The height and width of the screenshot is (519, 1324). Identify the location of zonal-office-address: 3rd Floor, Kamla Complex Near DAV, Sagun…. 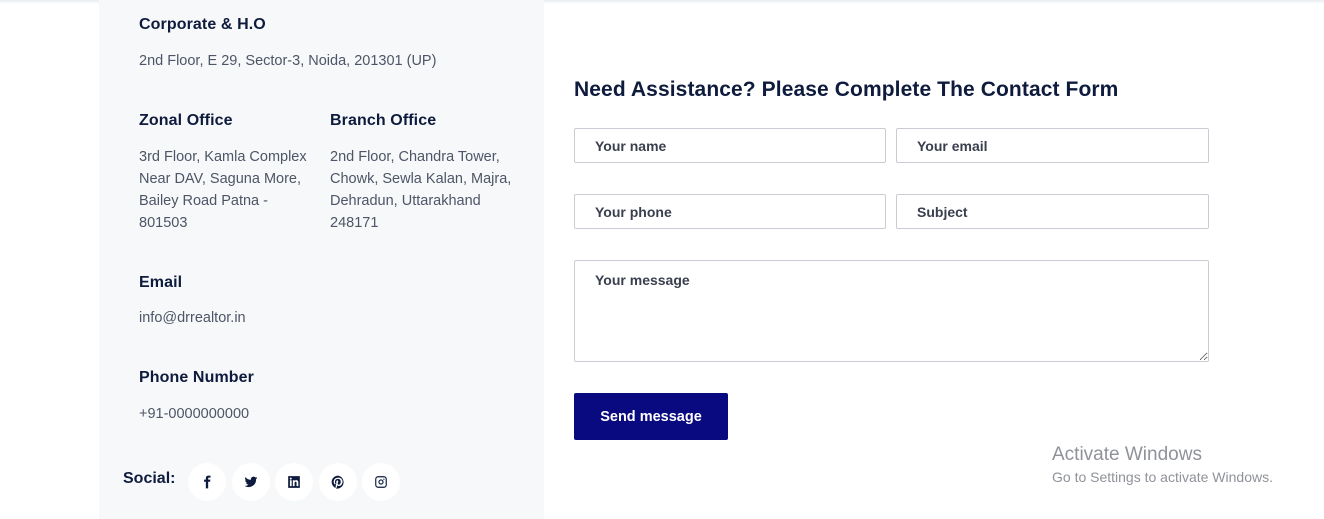
(223, 190).